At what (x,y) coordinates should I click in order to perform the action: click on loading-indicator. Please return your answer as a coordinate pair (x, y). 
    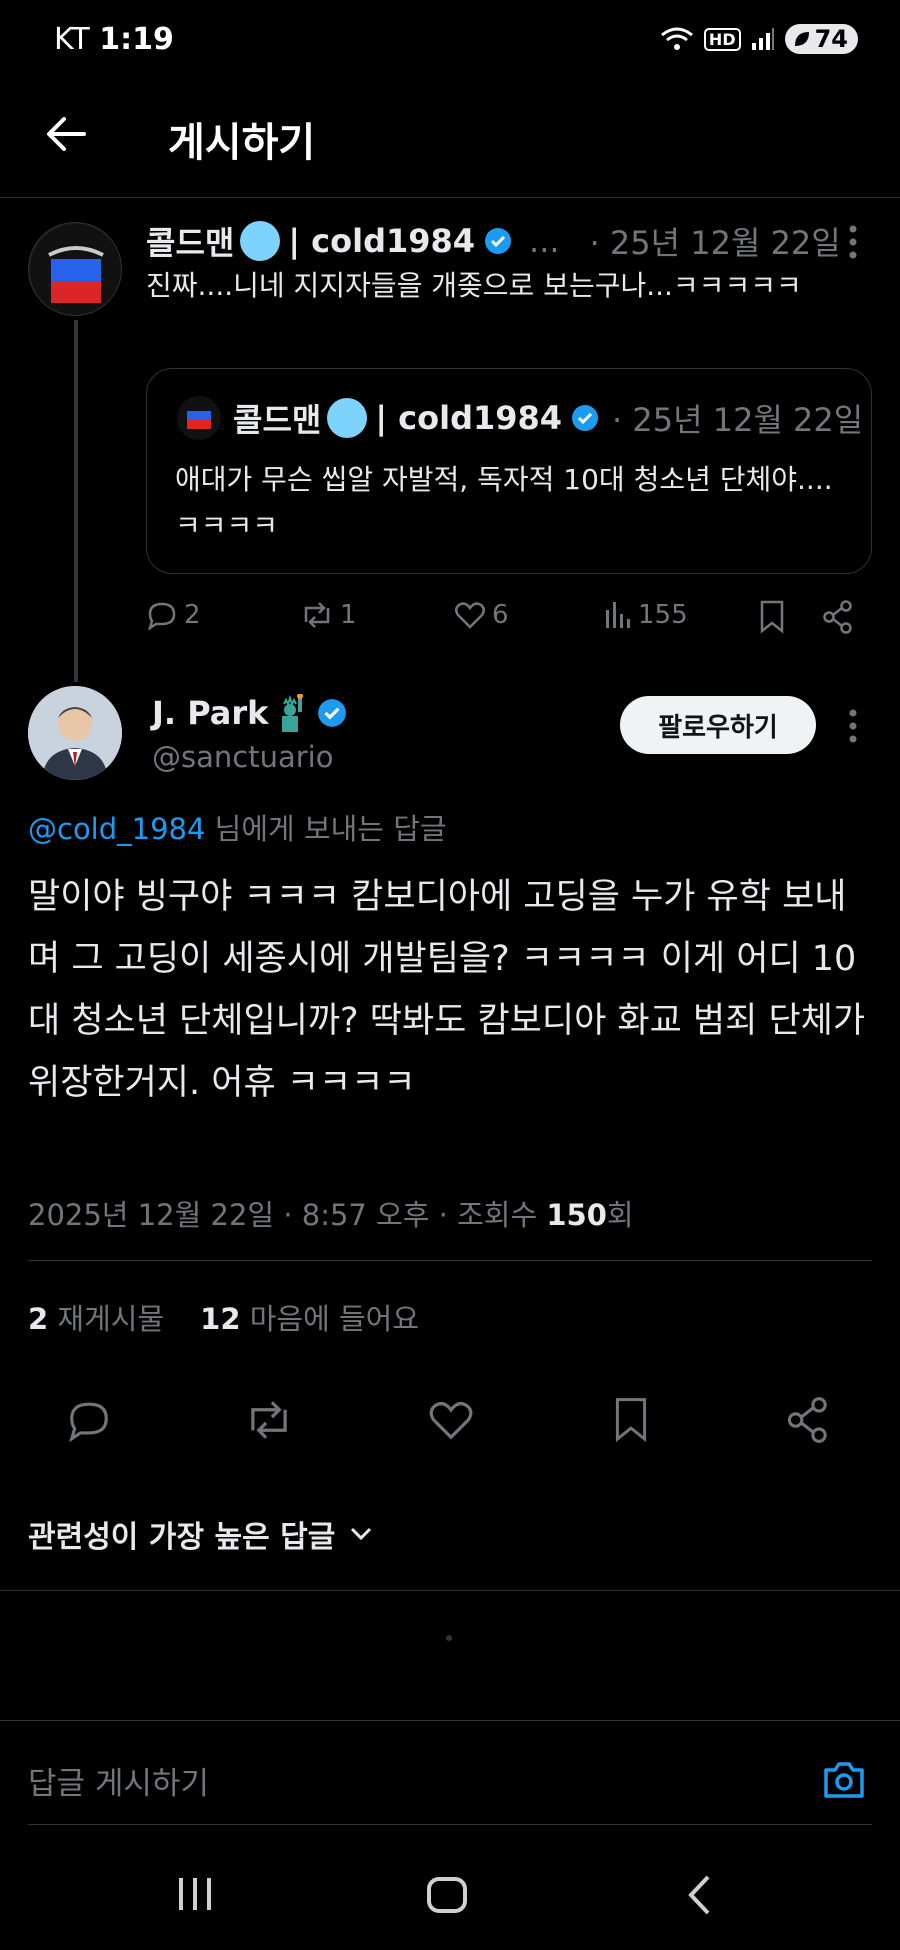
    Looking at the image, I should click on (449, 1638).